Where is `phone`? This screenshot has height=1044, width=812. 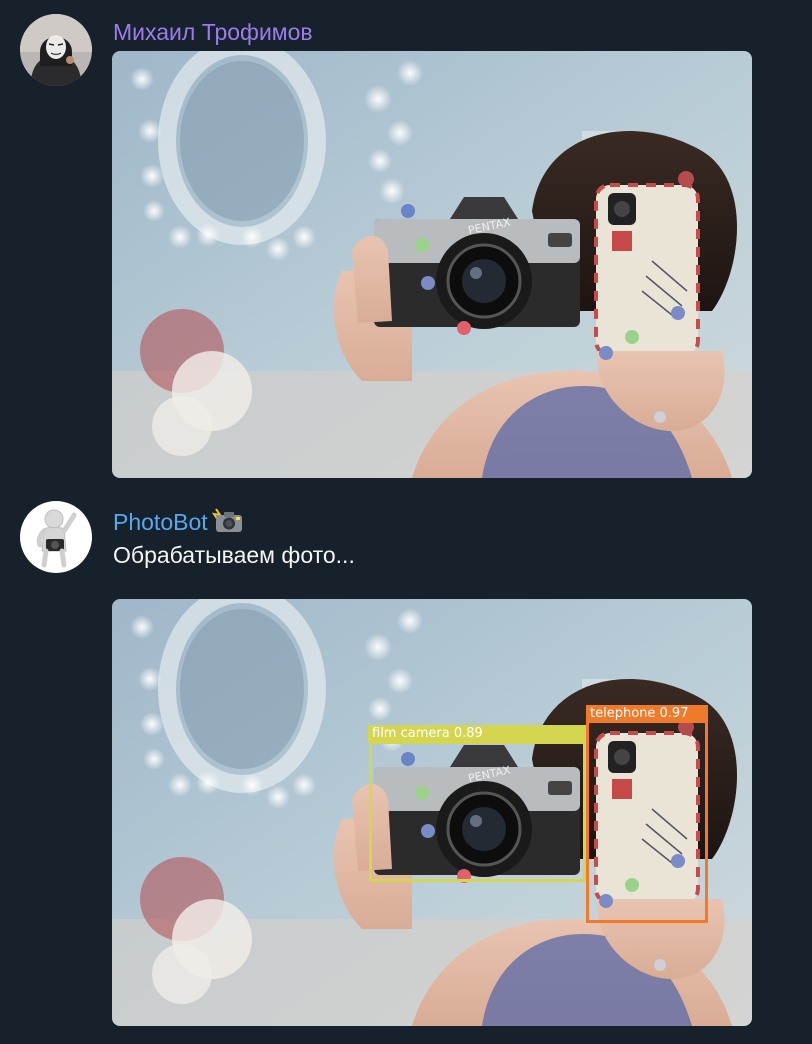
phone is located at coordinates (647, 264).